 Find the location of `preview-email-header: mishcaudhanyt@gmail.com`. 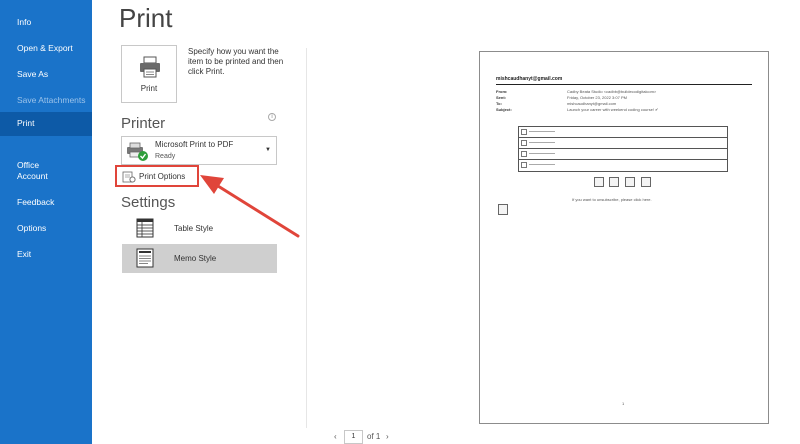

preview-email-header: mishcaudhanyt@gmail.com is located at coordinates (529, 79).